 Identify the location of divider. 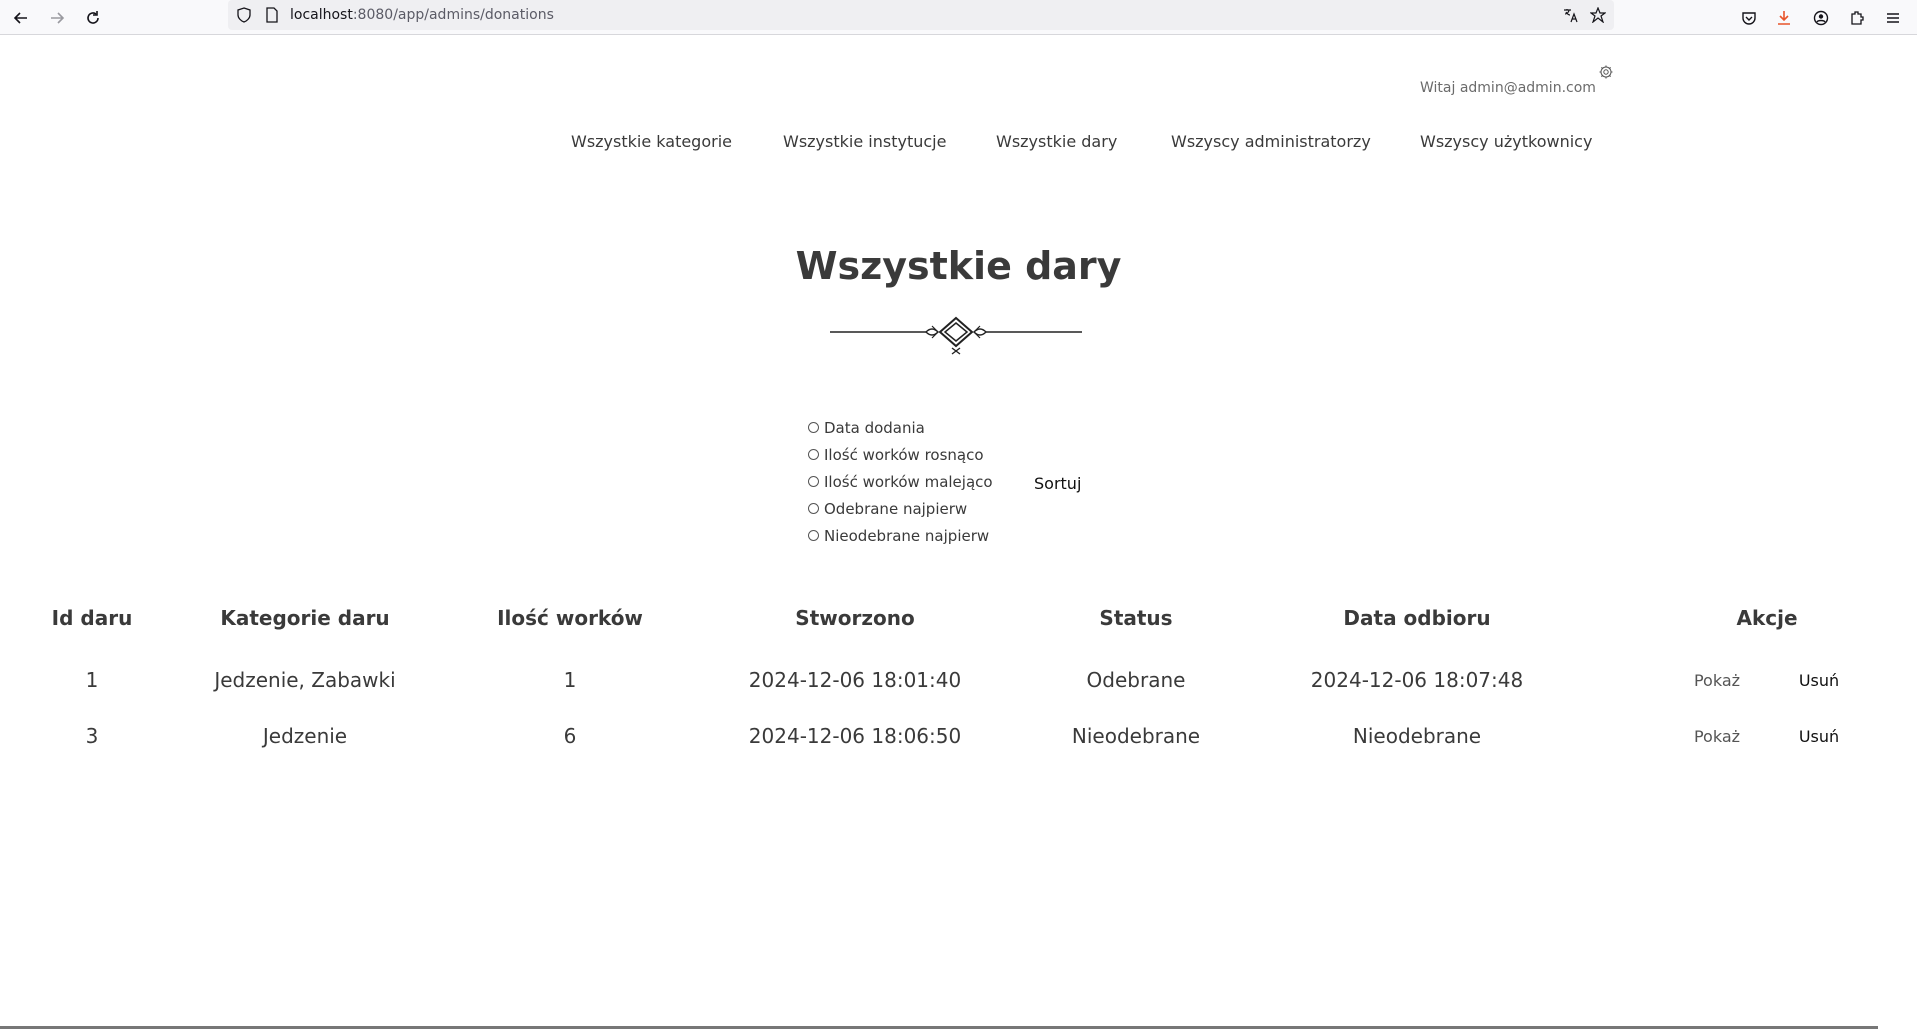
(939, 1027).